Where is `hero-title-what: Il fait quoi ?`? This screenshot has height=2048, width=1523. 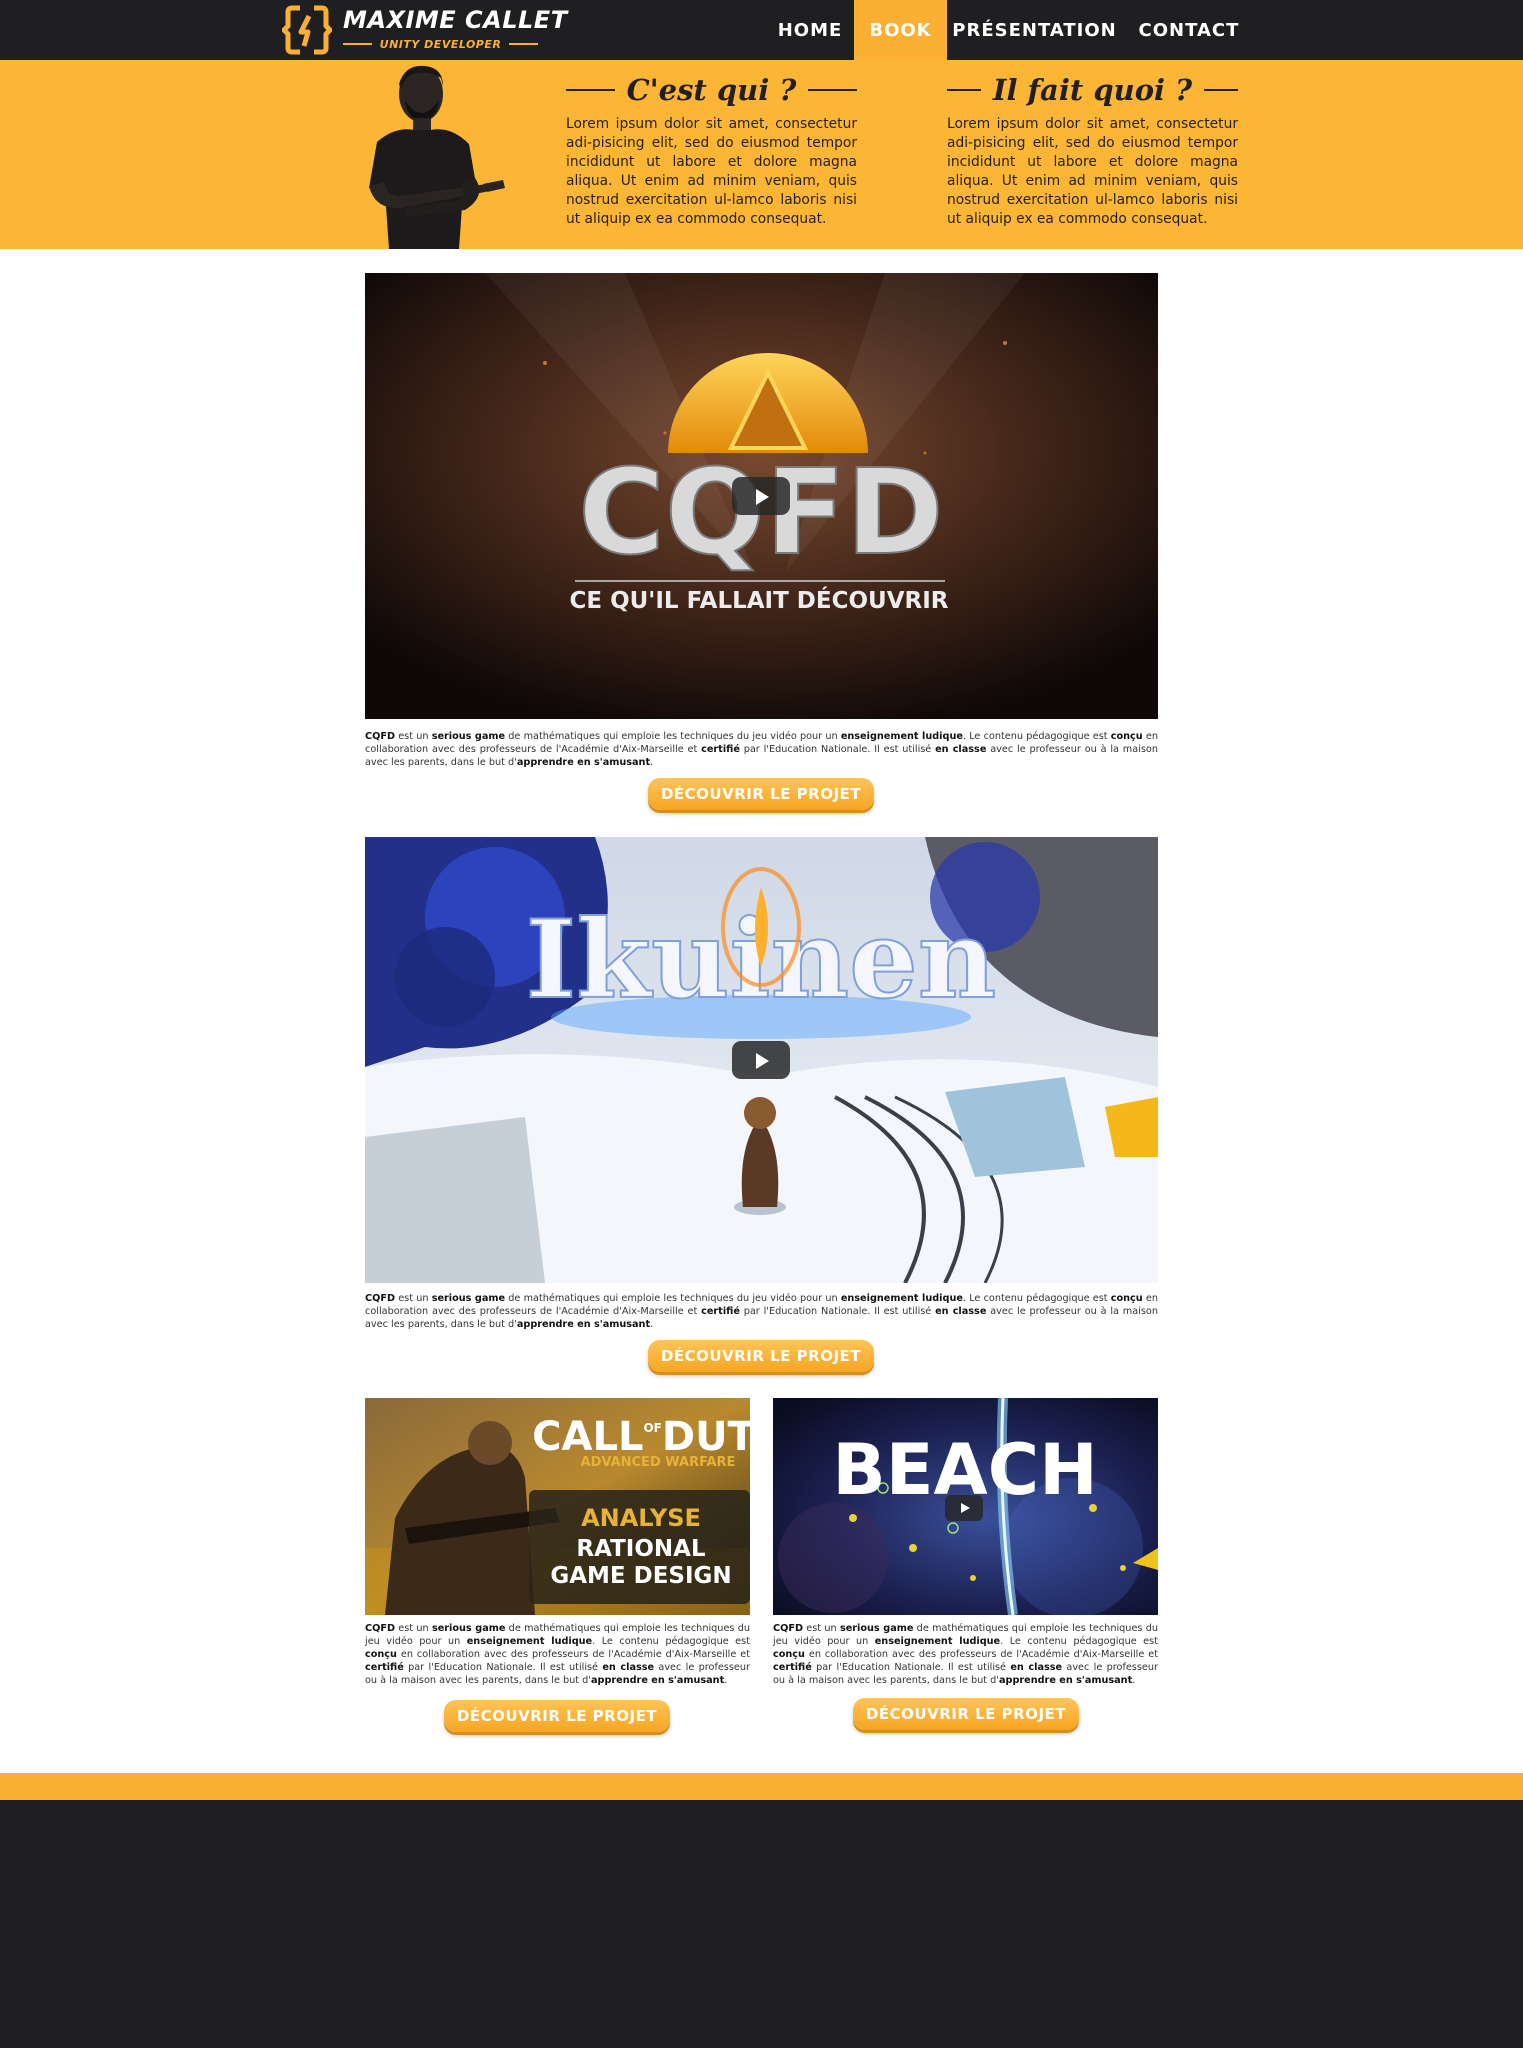
hero-title-what: Il fait quoi ? is located at coordinates (1092, 90).